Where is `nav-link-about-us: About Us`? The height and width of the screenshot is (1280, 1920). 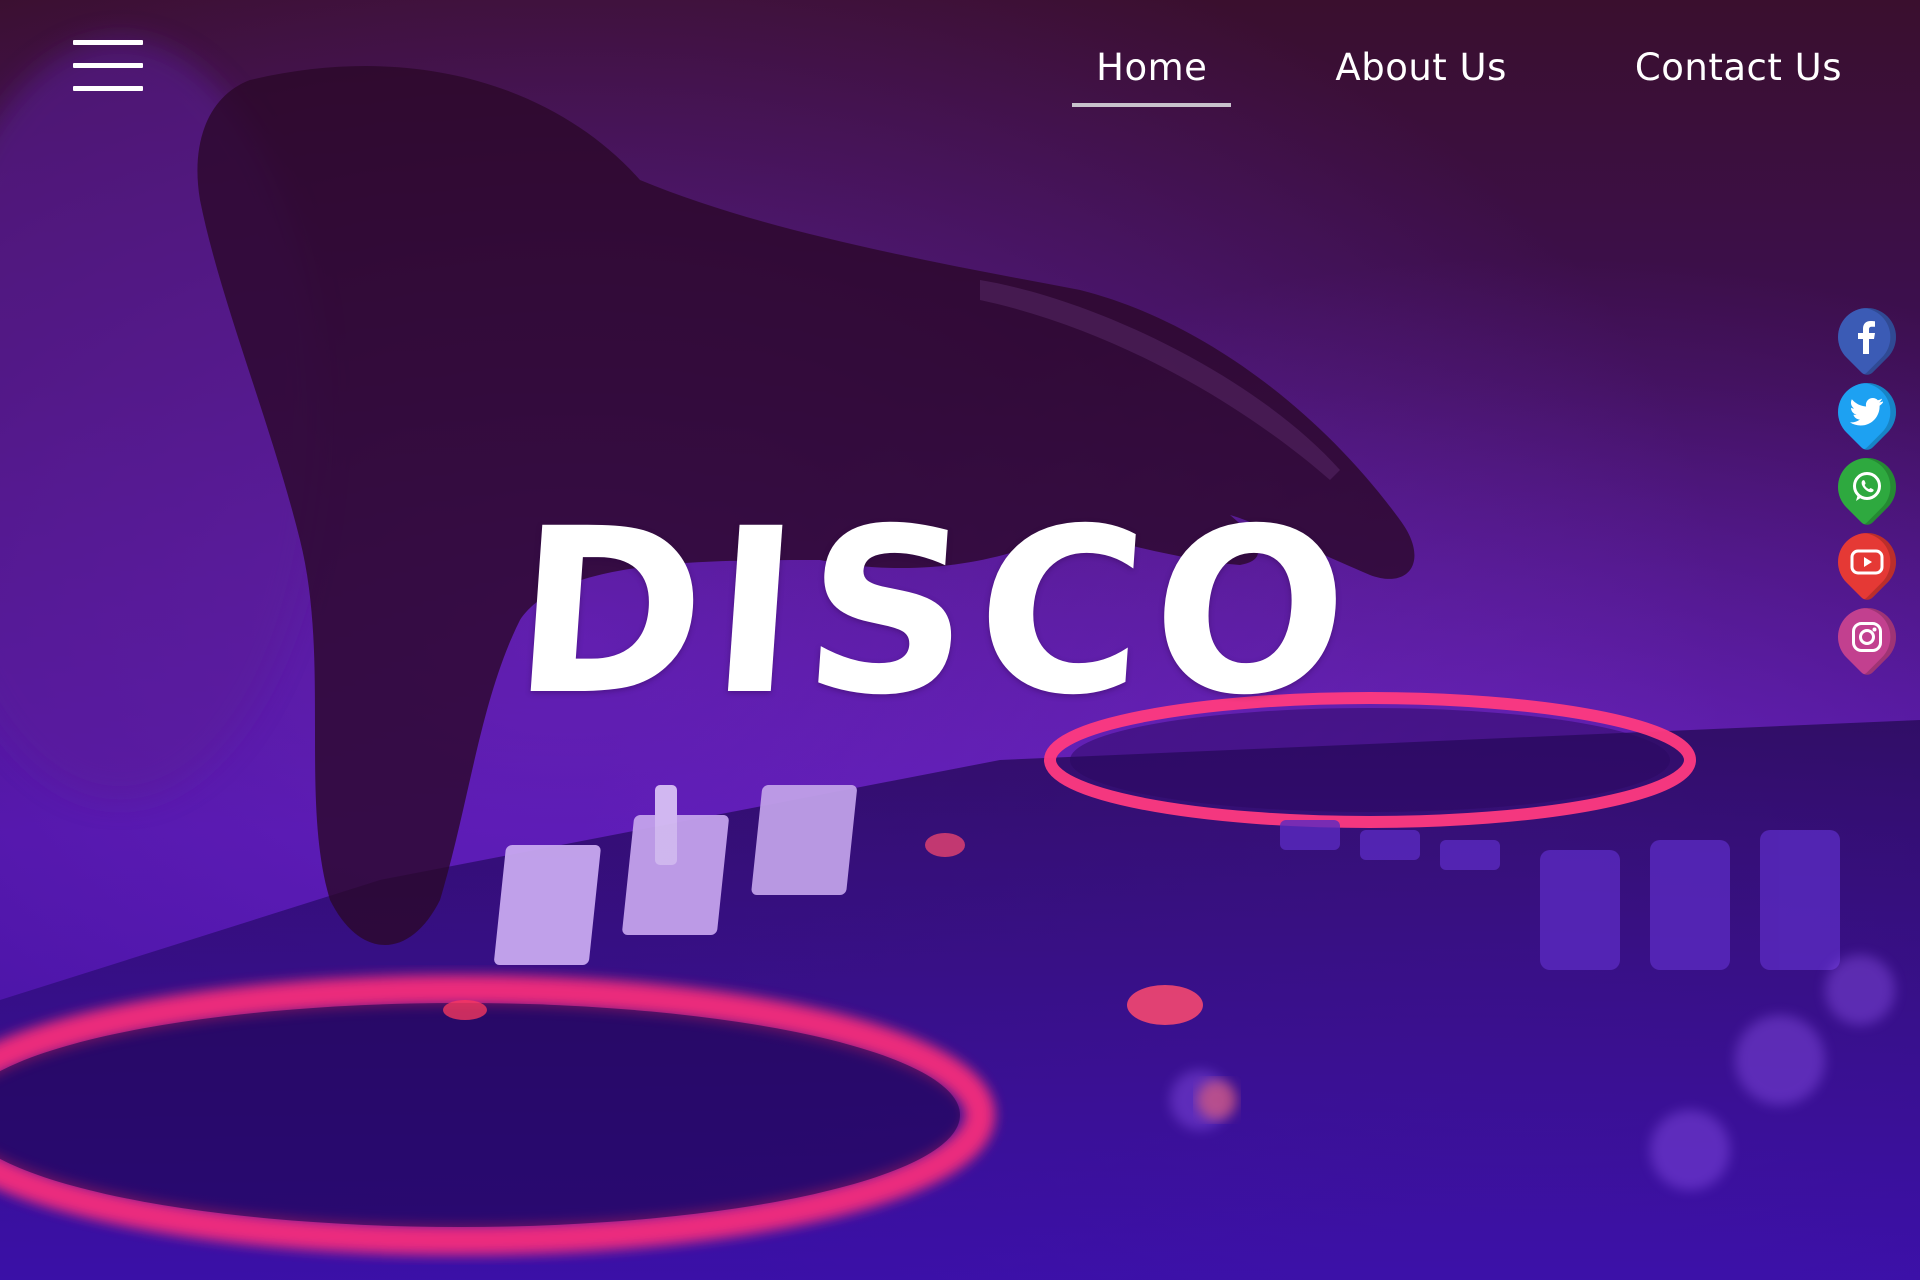
nav-link-about-us: About Us is located at coordinates (1421, 76).